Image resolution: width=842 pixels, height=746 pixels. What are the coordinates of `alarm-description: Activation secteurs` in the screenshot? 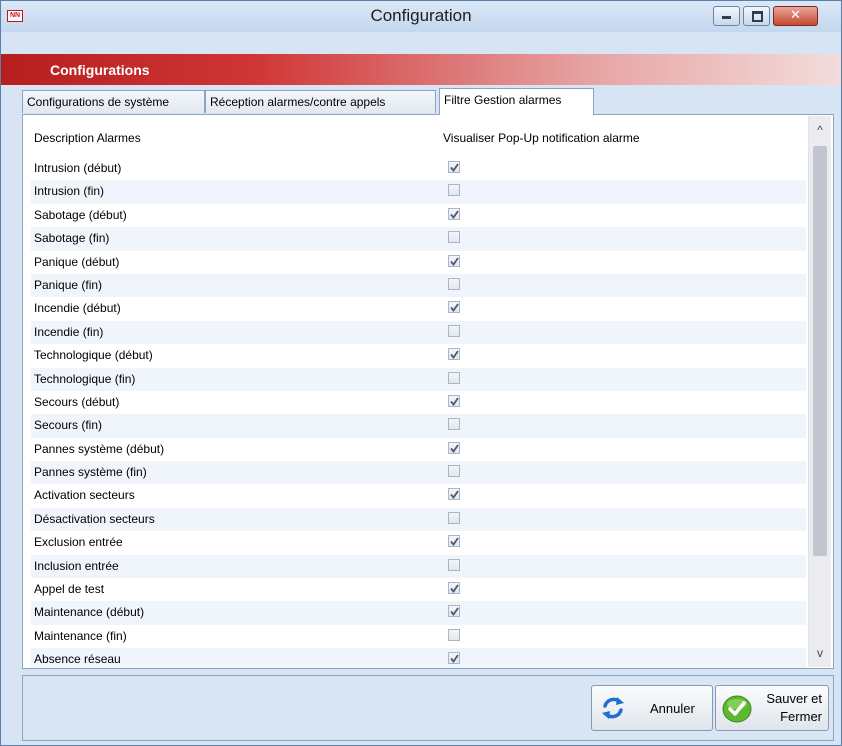 It's located at (84, 495).